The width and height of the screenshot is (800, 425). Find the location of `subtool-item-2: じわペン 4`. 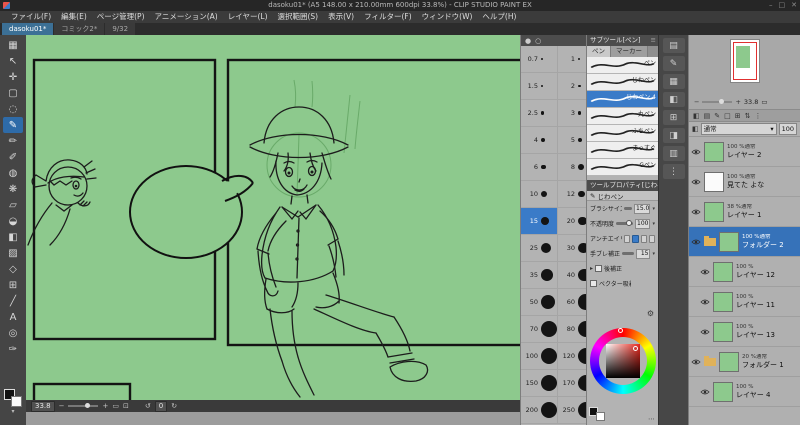

subtool-item-2: じわペン 4 is located at coordinates (622, 99).